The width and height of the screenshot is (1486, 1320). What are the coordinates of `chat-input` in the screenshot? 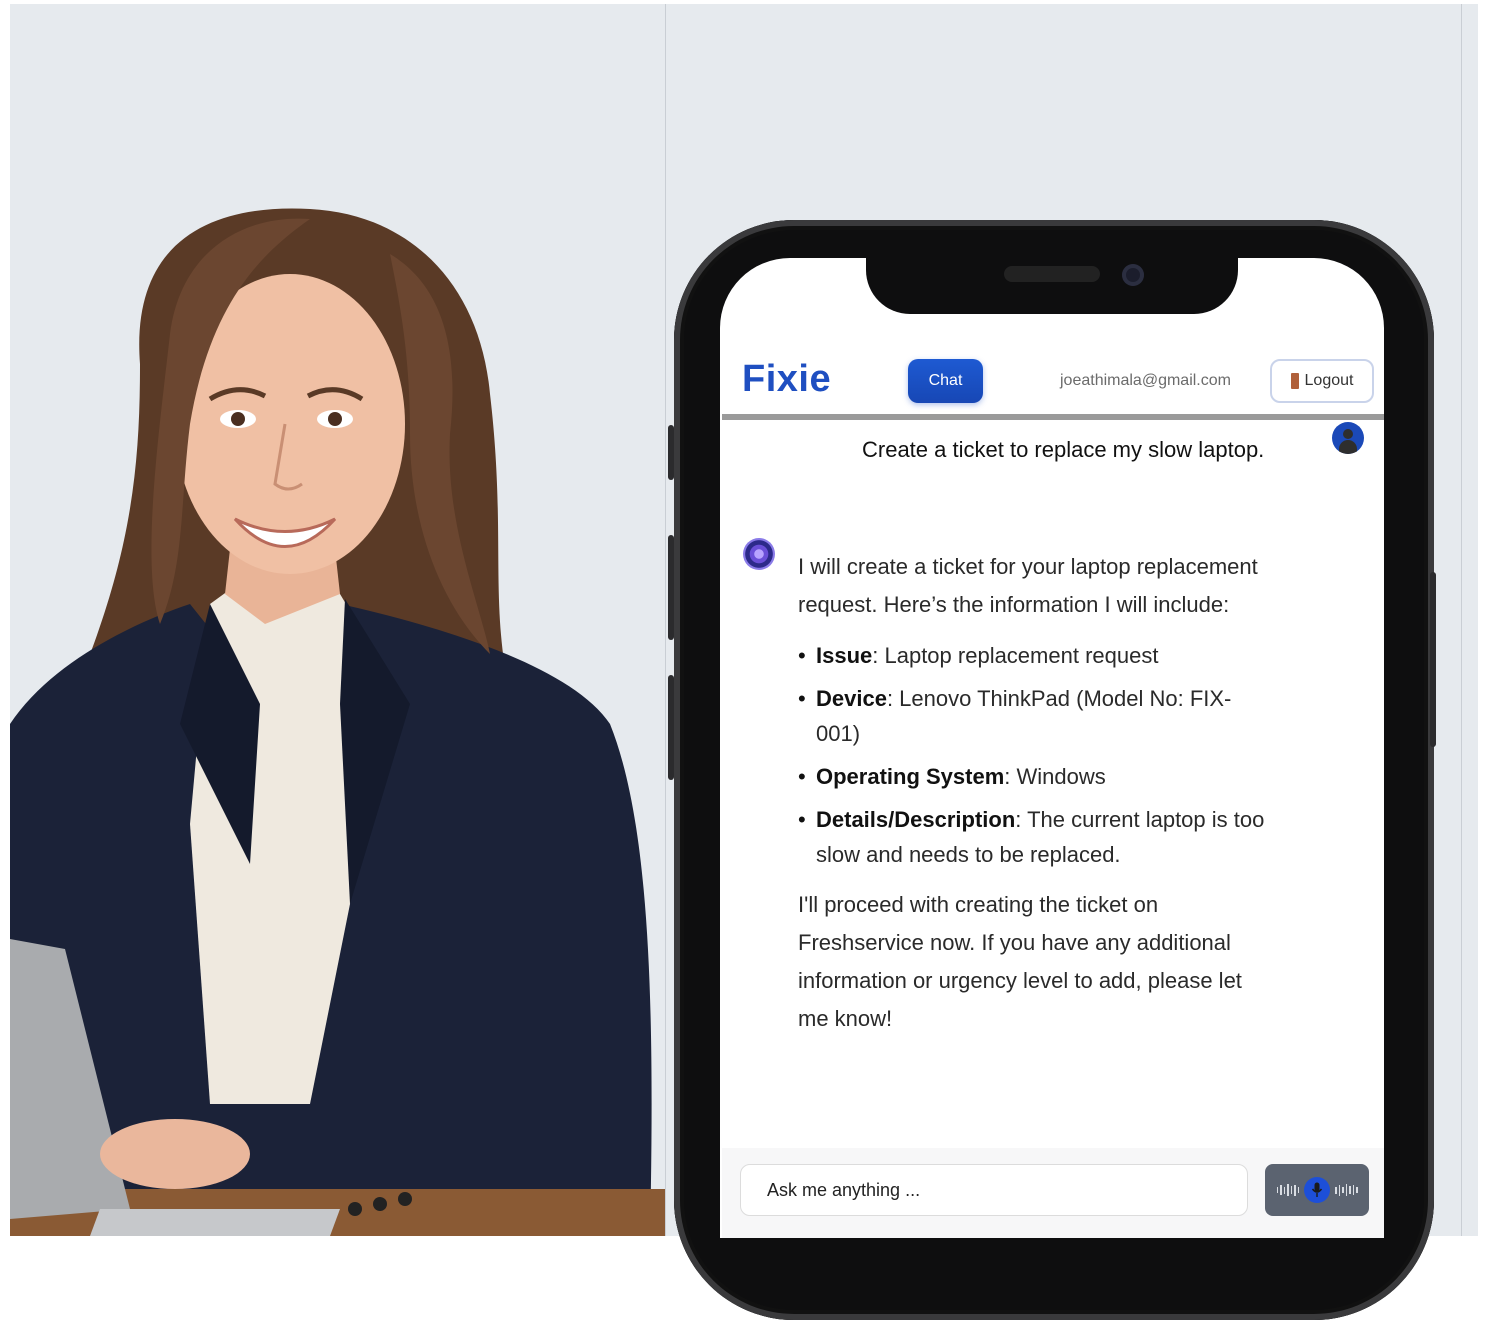 It's located at (994, 1190).